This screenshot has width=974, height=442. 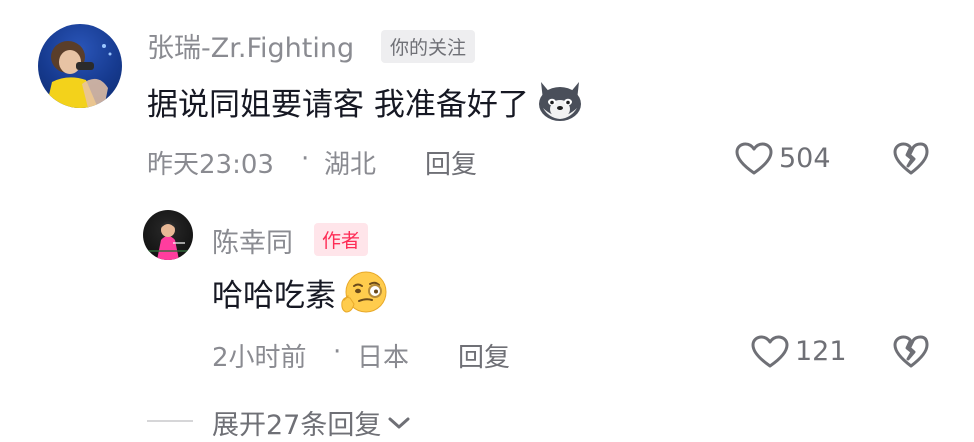 What do you see at coordinates (364, 292) in the screenshot?
I see `thinking-nerd-emoji-icon` at bounding box center [364, 292].